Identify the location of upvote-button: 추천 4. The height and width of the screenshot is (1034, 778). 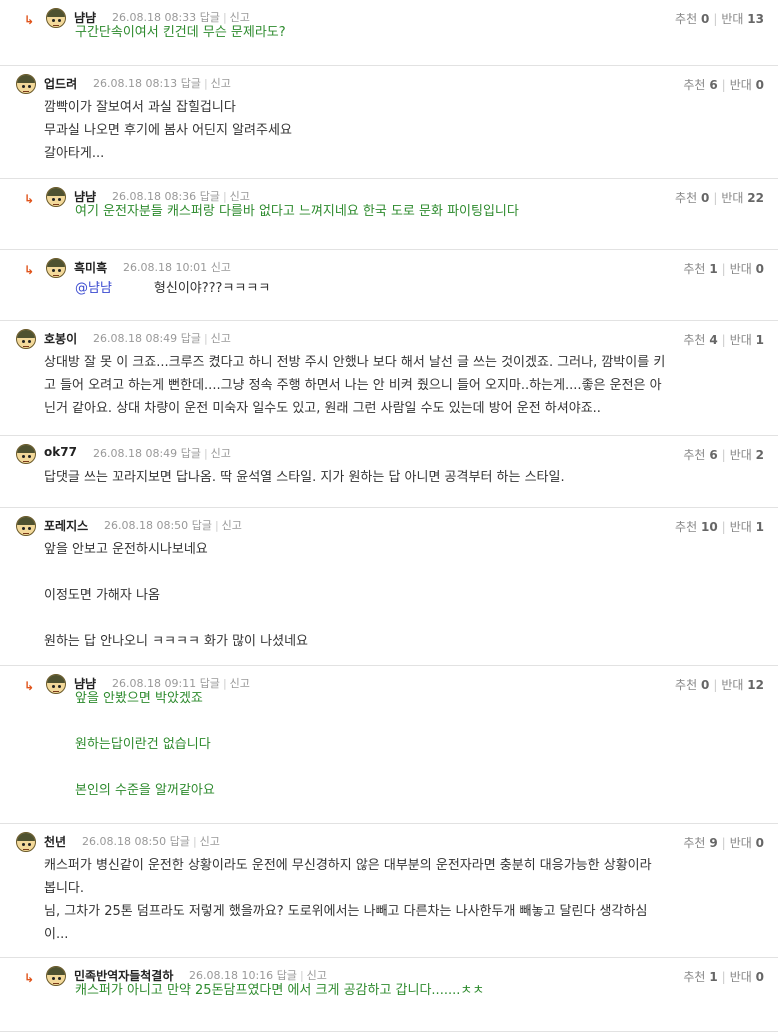
(700, 340).